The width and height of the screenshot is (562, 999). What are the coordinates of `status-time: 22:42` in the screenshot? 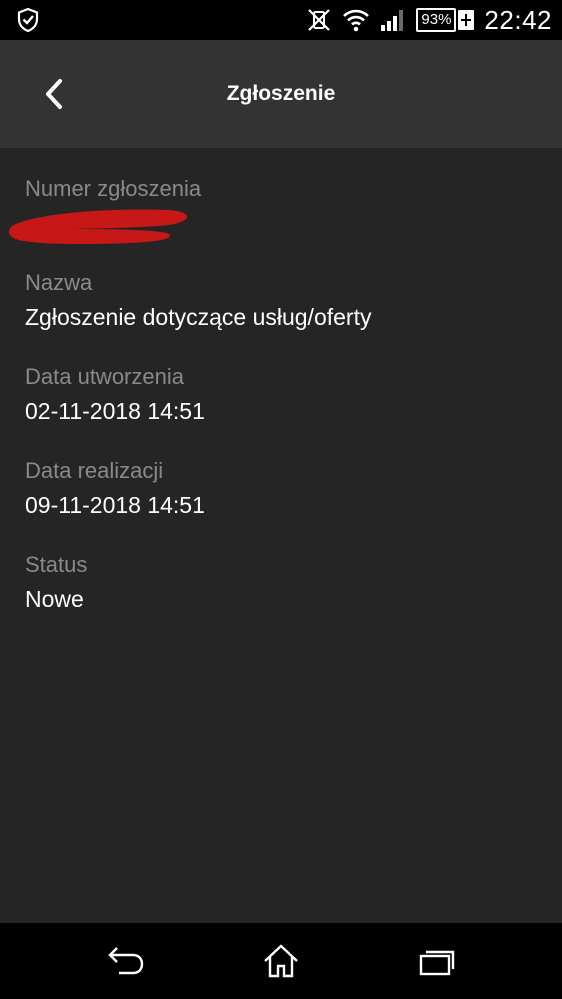 It's located at (518, 19).